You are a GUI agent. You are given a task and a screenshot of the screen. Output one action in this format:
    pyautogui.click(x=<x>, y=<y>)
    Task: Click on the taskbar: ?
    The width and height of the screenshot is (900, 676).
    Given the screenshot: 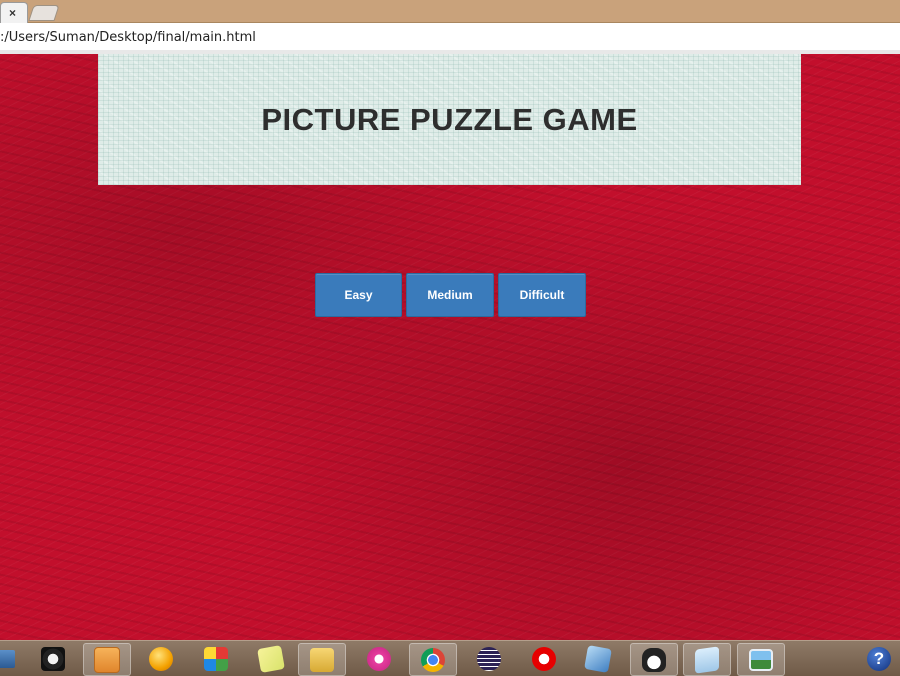 What is the action you would take?
    pyautogui.click(x=450, y=658)
    